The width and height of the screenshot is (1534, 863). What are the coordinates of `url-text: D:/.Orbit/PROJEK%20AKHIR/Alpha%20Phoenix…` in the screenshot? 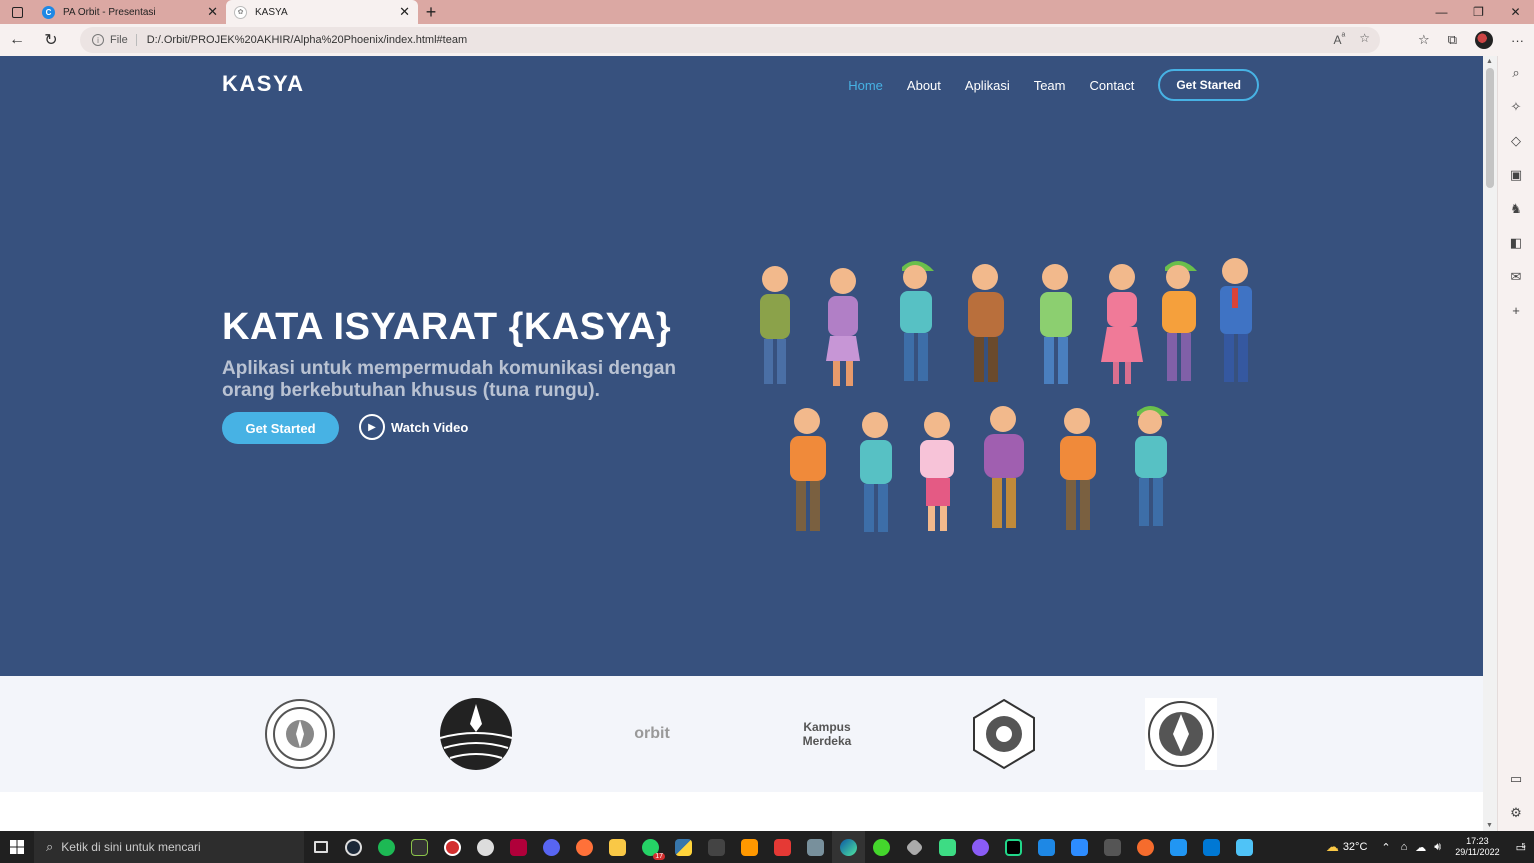 It's located at (307, 40).